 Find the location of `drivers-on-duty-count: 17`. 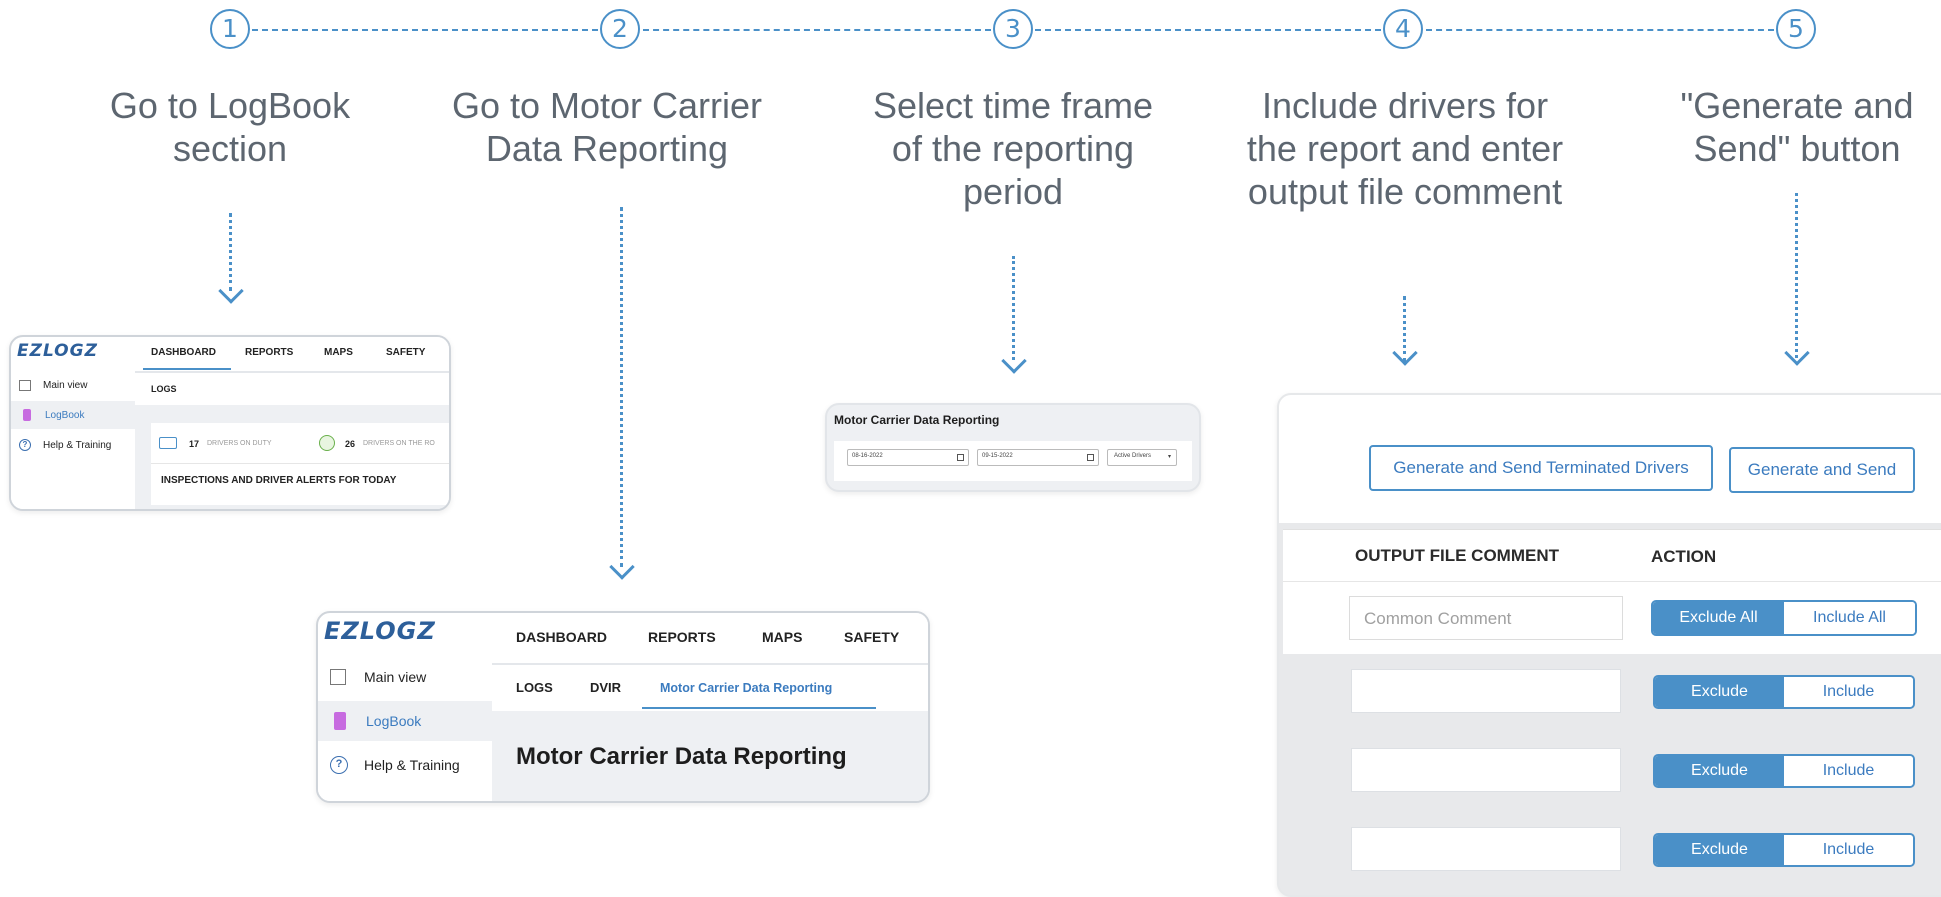

drivers-on-duty-count: 17 is located at coordinates (194, 444).